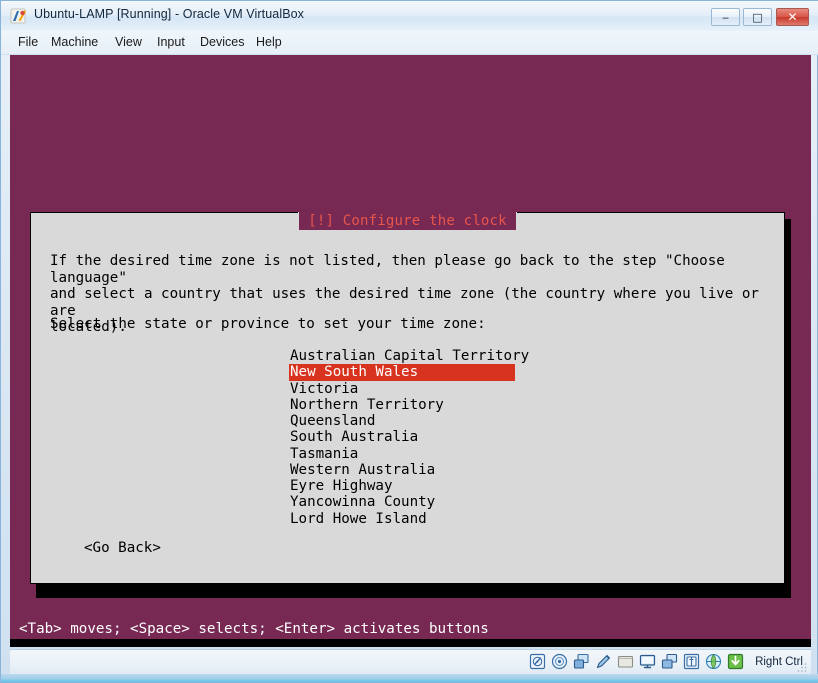  I want to click on dialog-title-text: [!] Configure the clock, so click(407, 221).